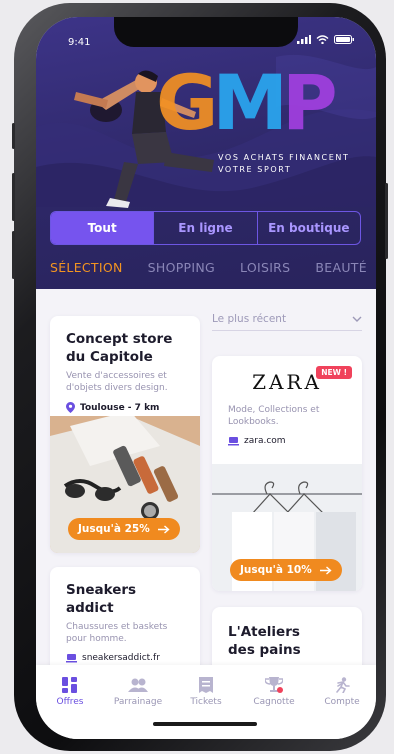 Image resolution: width=394 pixels, height=754 pixels. Describe the element at coordinates (276, 570) in the screenshot. I see `offer-cta-label: Jusqu'à 10%` at that location.